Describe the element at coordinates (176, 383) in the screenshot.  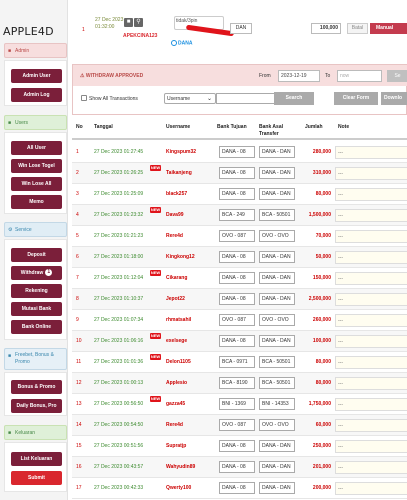
I see `row-username: Applesio` at that location.